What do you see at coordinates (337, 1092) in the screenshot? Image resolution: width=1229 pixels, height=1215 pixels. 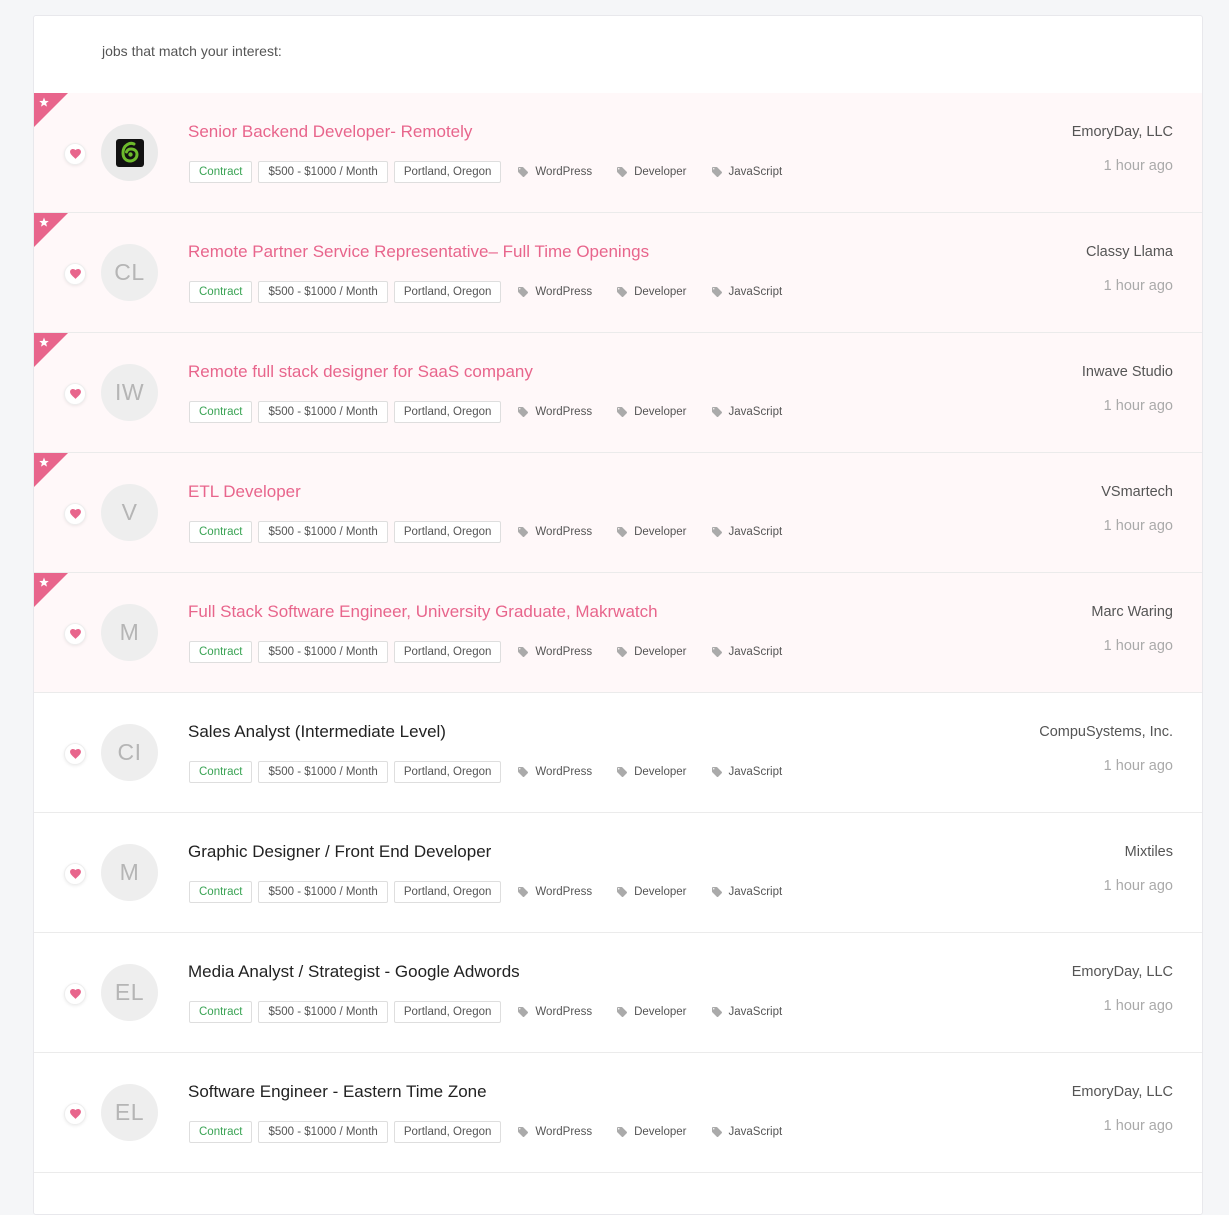 I see `job-title: Software Engineer - Eastern Time Zone` at bounding box center [337, 1092].